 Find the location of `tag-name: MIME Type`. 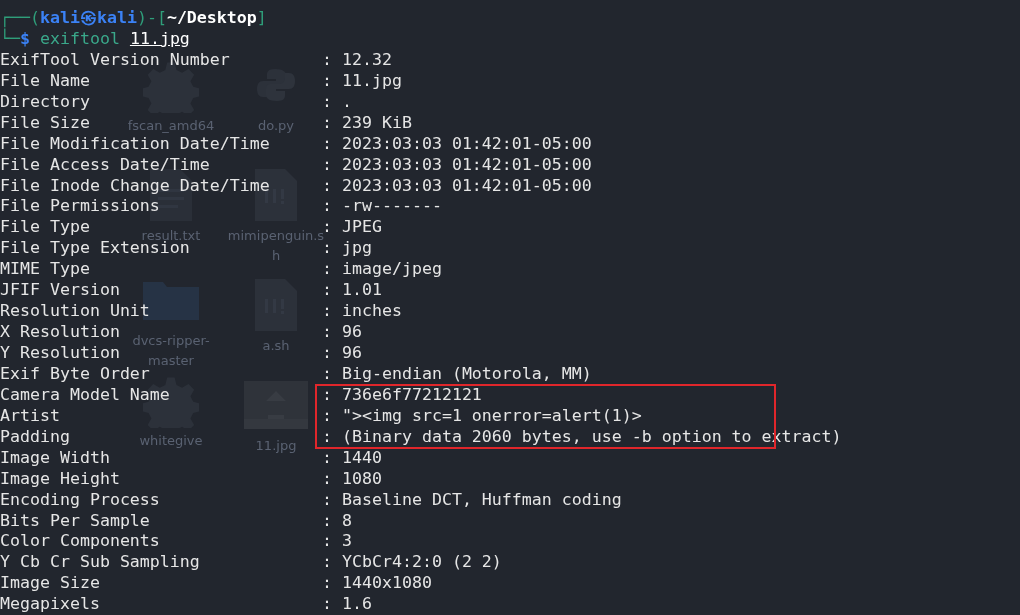

tag-name: MIME Type is located at coordinates (45, 269).